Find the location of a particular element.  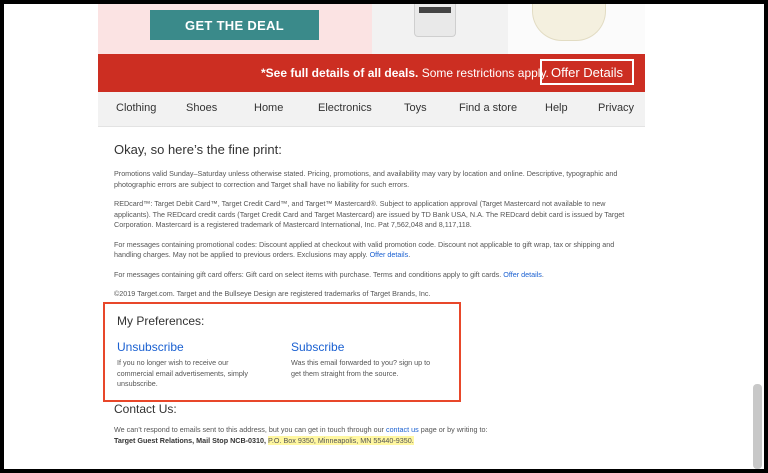

product-image-jar is located at coordinates (569, 22).